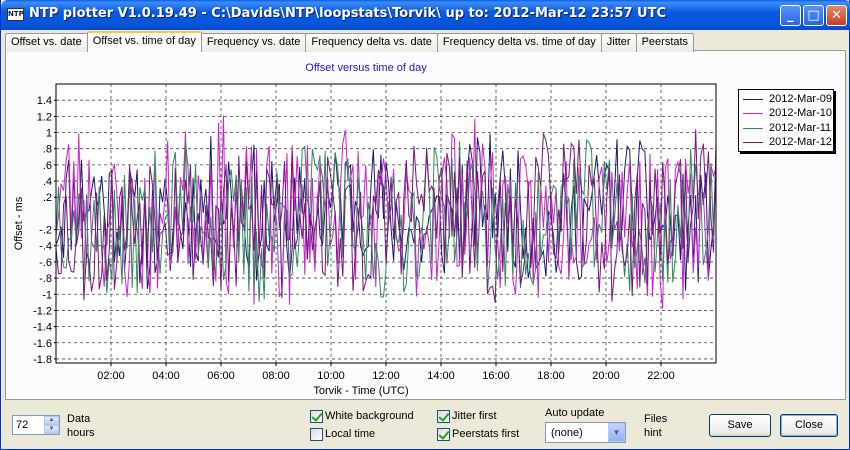 The image size is (850, 450). I want to click on app-icon: NTP, so click(15, 14).